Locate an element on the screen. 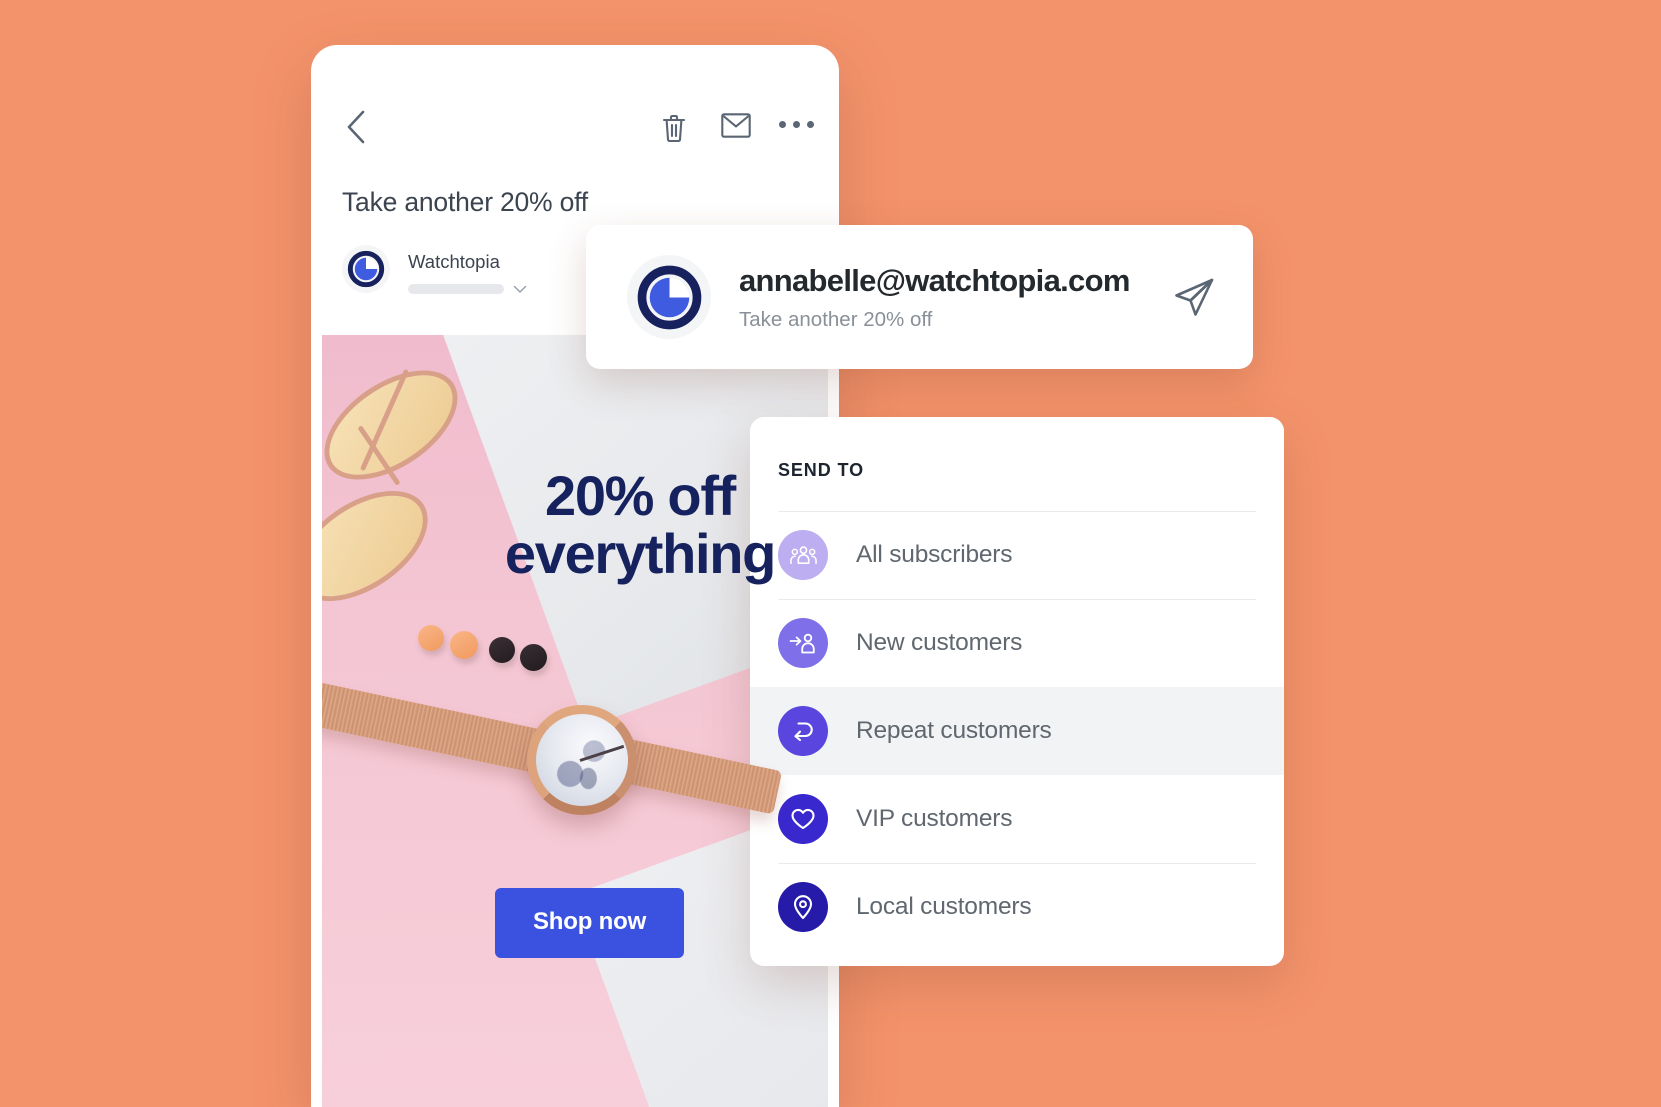 The image size is (1661, 1107). email-sender-row: Watchtopia is located at coordinates (434, 269).